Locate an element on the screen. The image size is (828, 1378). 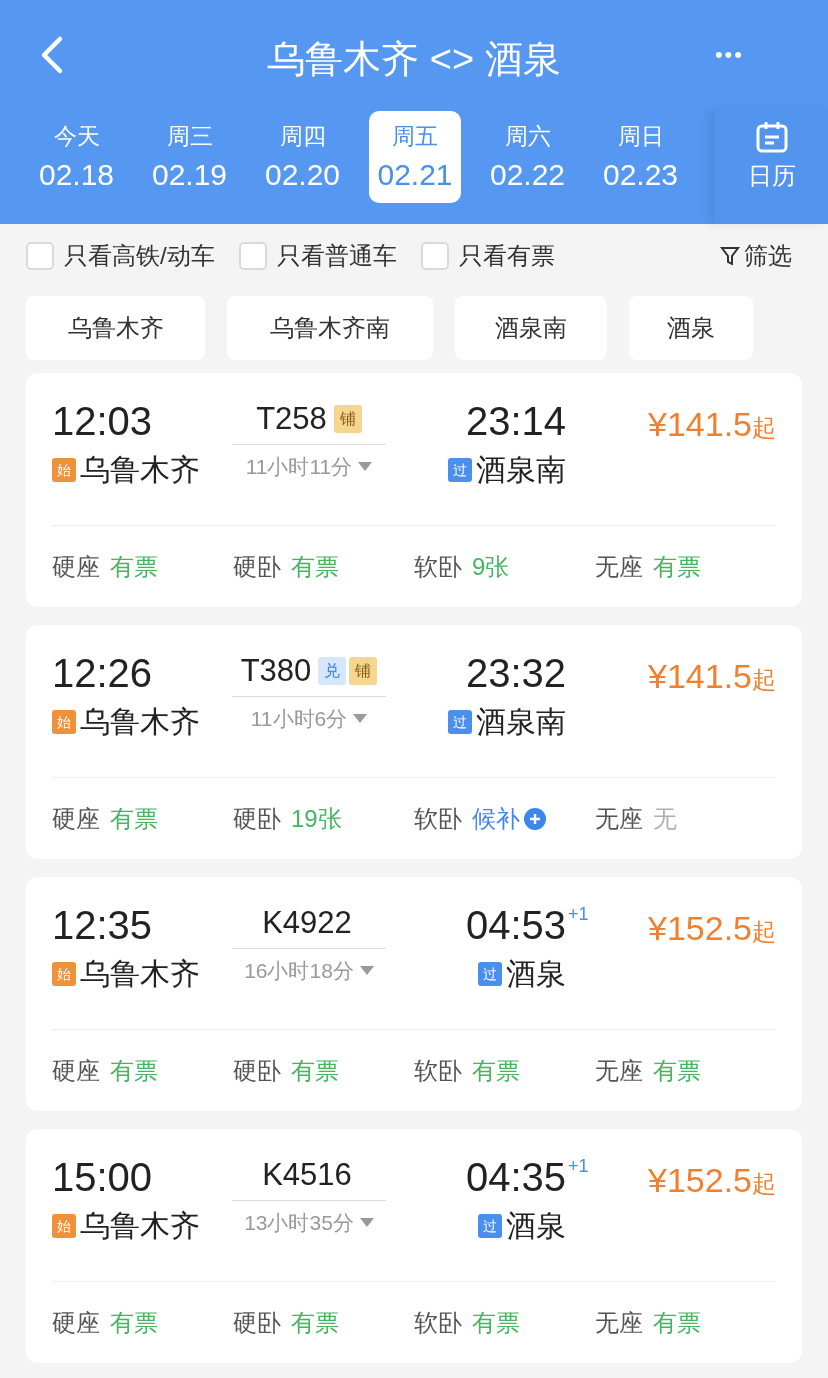
arrival-time: 23:32 is located at coordinates (515, 673).